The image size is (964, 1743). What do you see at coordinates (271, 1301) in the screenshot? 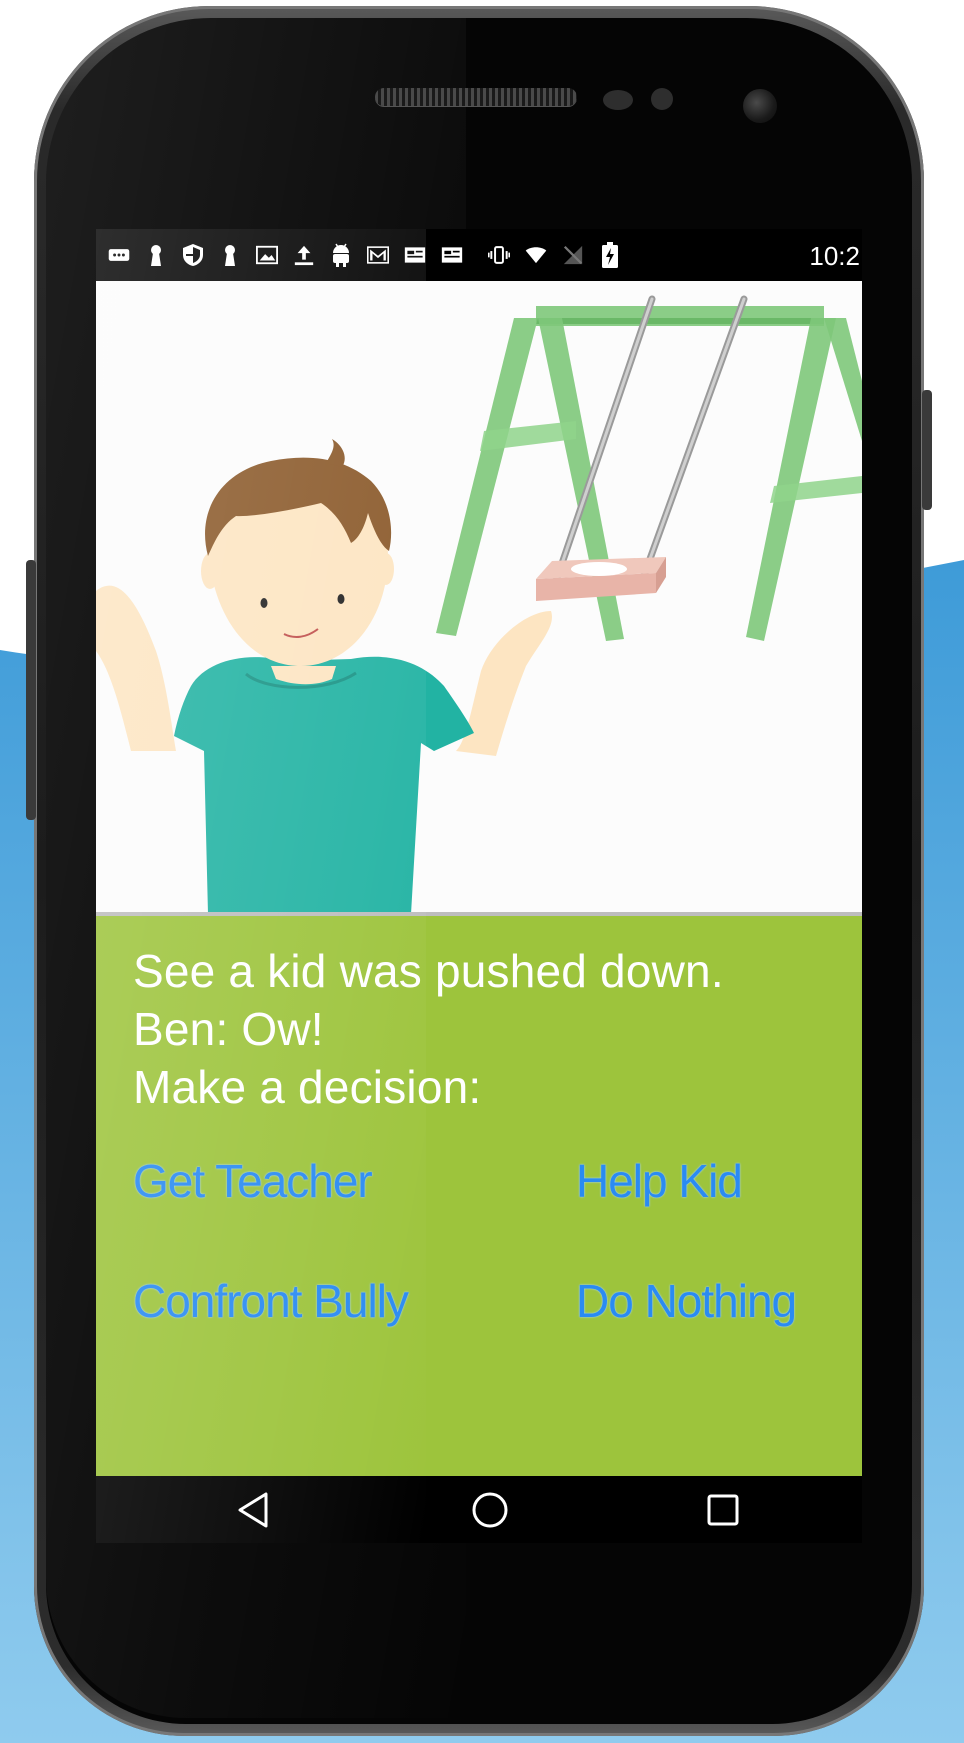
I see `confront-bully-button: Confront Bully` at bounding box center [271, 1301].